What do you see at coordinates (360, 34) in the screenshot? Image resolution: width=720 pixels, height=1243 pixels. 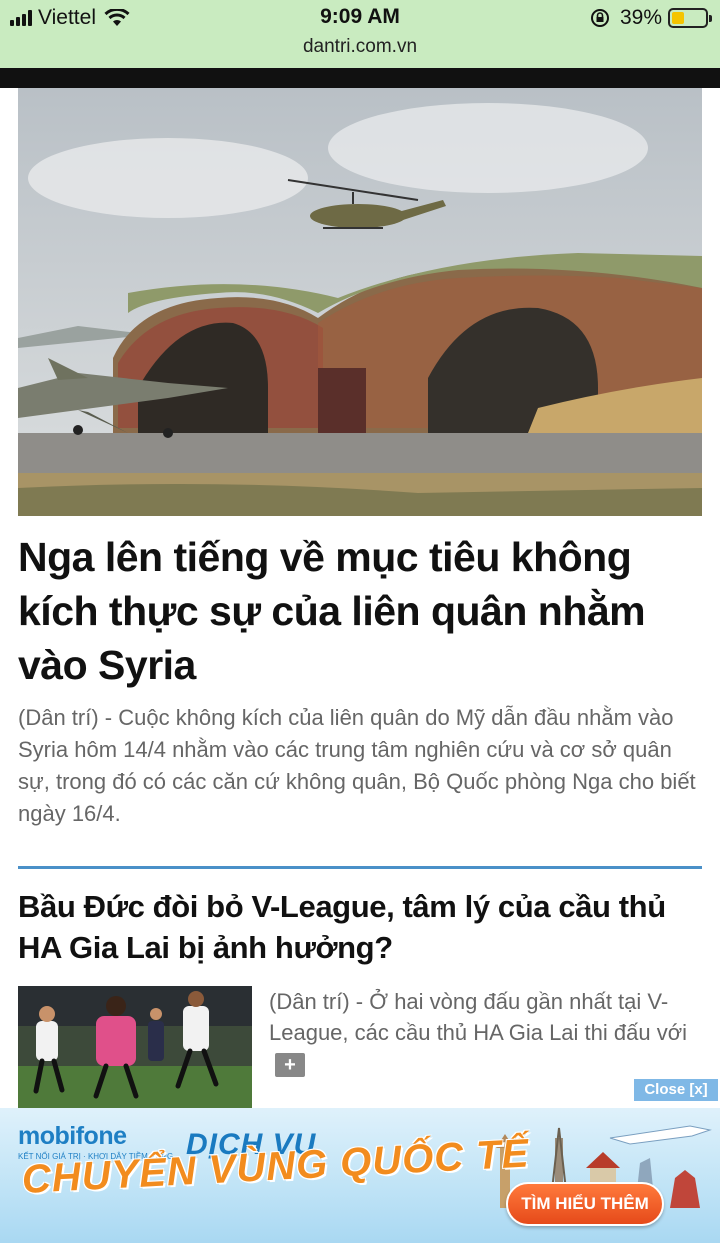 I see `status-bar: Viettel 9:09 AM dantri.com.vn 39%` at bounding box center [360, 34].